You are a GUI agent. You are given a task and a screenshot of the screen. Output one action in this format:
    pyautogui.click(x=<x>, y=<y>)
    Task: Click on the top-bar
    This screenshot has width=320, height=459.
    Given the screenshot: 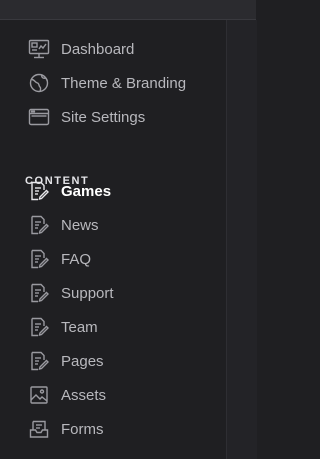 What is the action you would take?
    pyautogui.click(x=128, y=10)
    